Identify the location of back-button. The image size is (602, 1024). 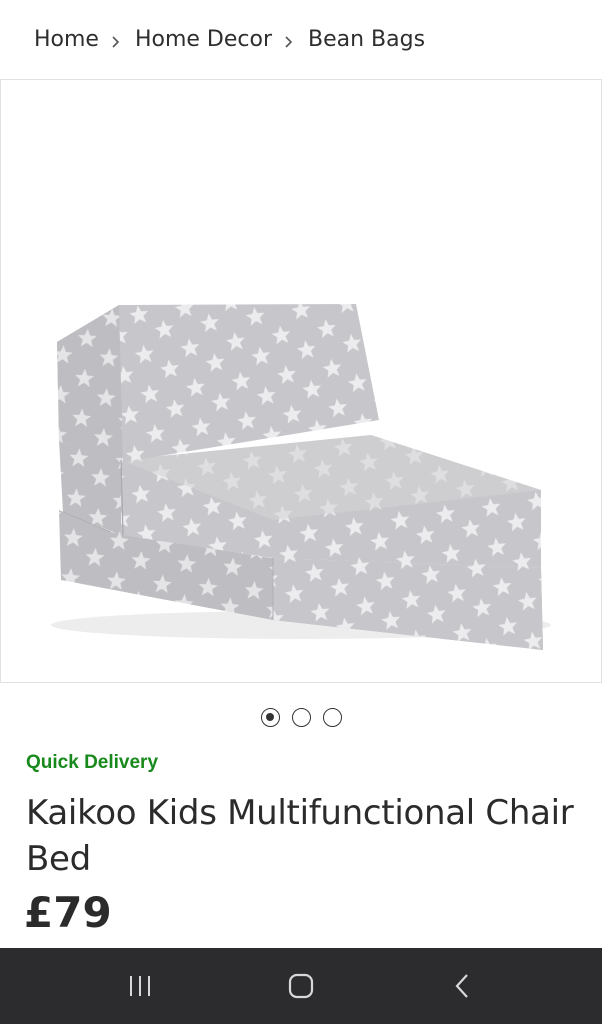
(462, 986).